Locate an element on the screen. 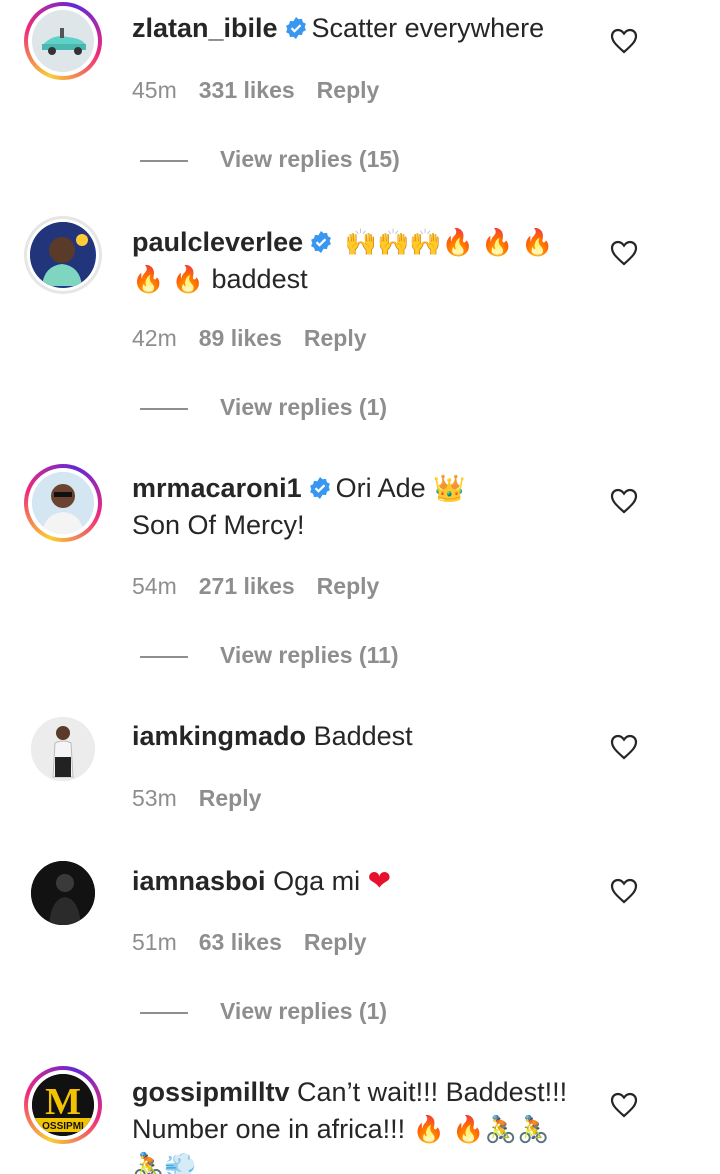 The image size is (720, 1174). logo-m-icon: M OSSIPMI is located at coordinates (63, 1105).